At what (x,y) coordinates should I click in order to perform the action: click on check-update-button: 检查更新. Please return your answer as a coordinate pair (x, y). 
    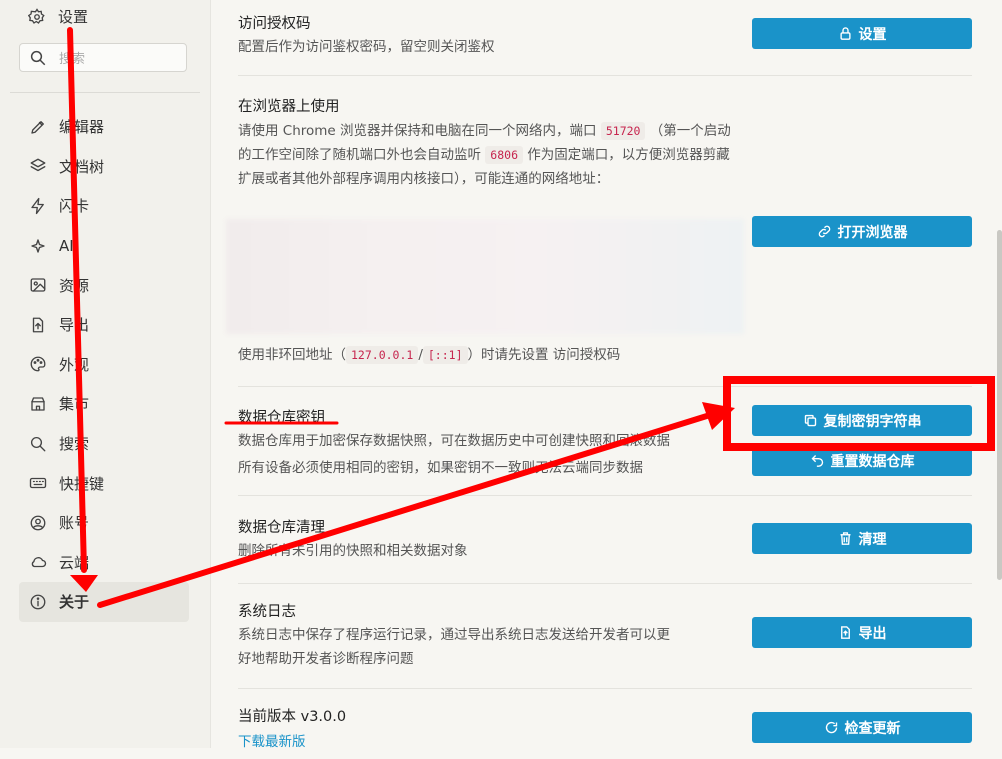
    Looking at the image, I should click on (862, 727).